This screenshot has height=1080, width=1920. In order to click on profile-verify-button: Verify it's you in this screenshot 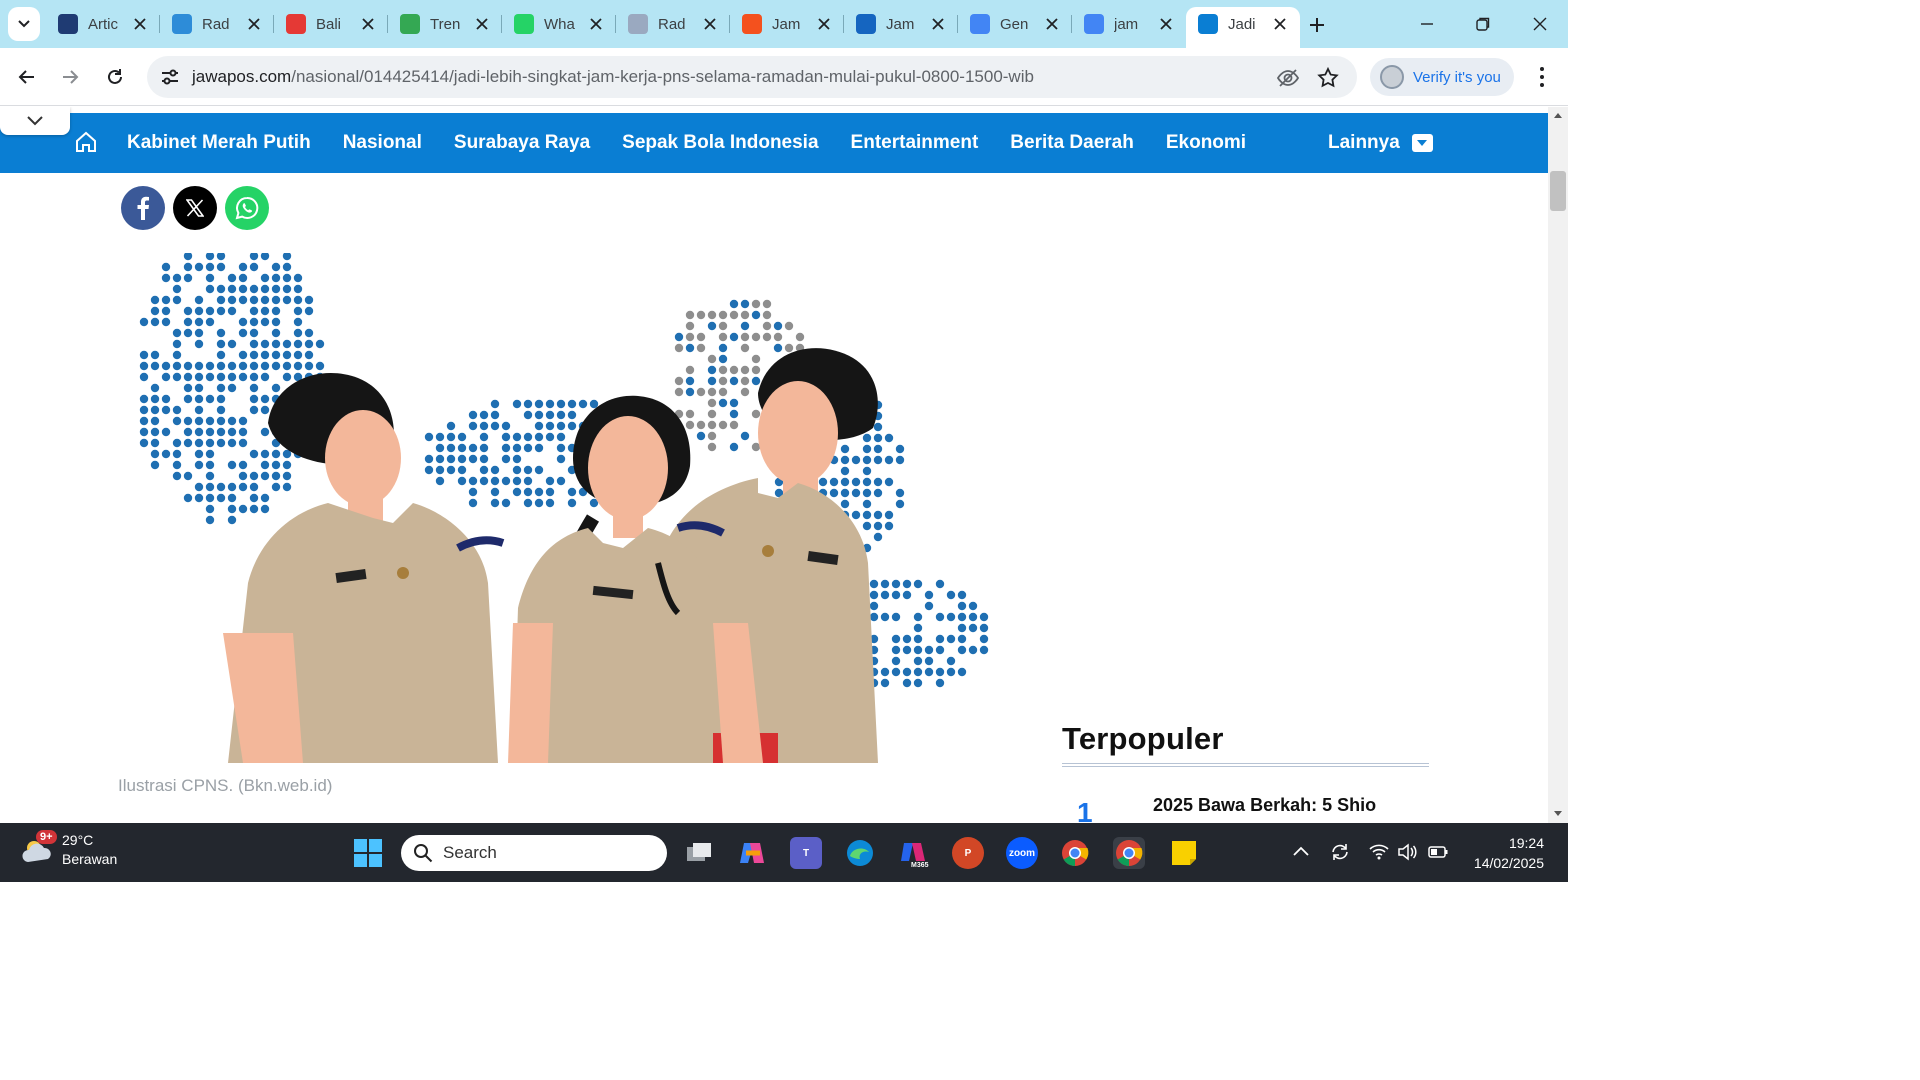, I will do `click(1442, 77)`.